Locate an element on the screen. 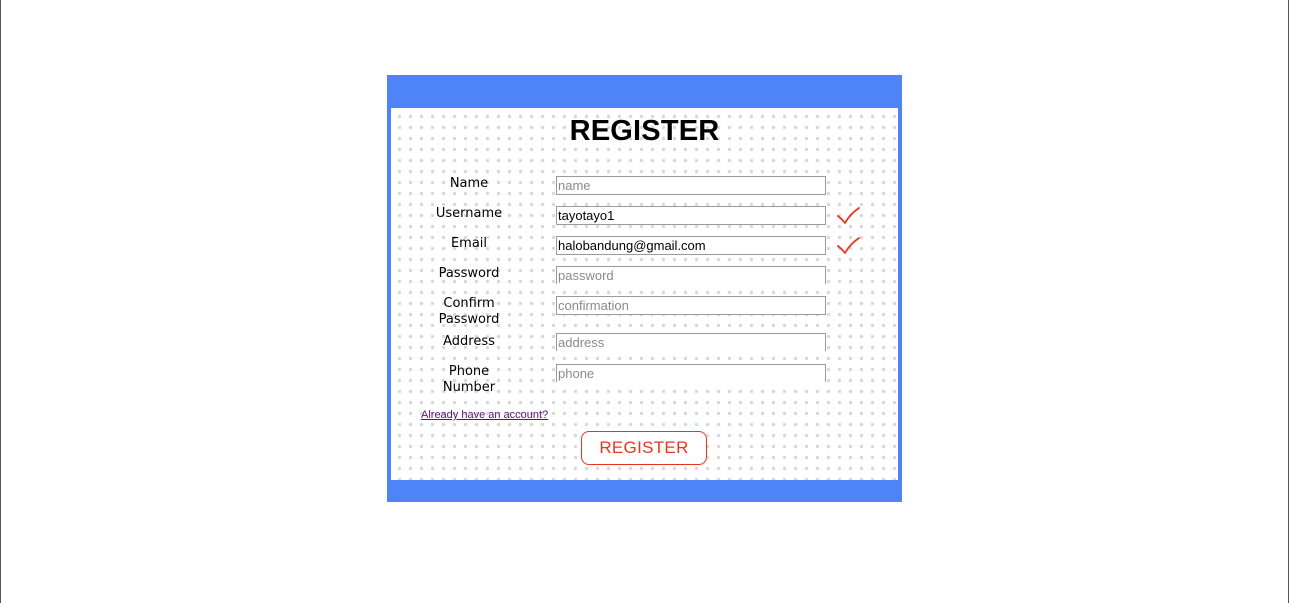 The height and width of the screenshot is (603, 1289). phone-input is located at coordinates (691, 373).